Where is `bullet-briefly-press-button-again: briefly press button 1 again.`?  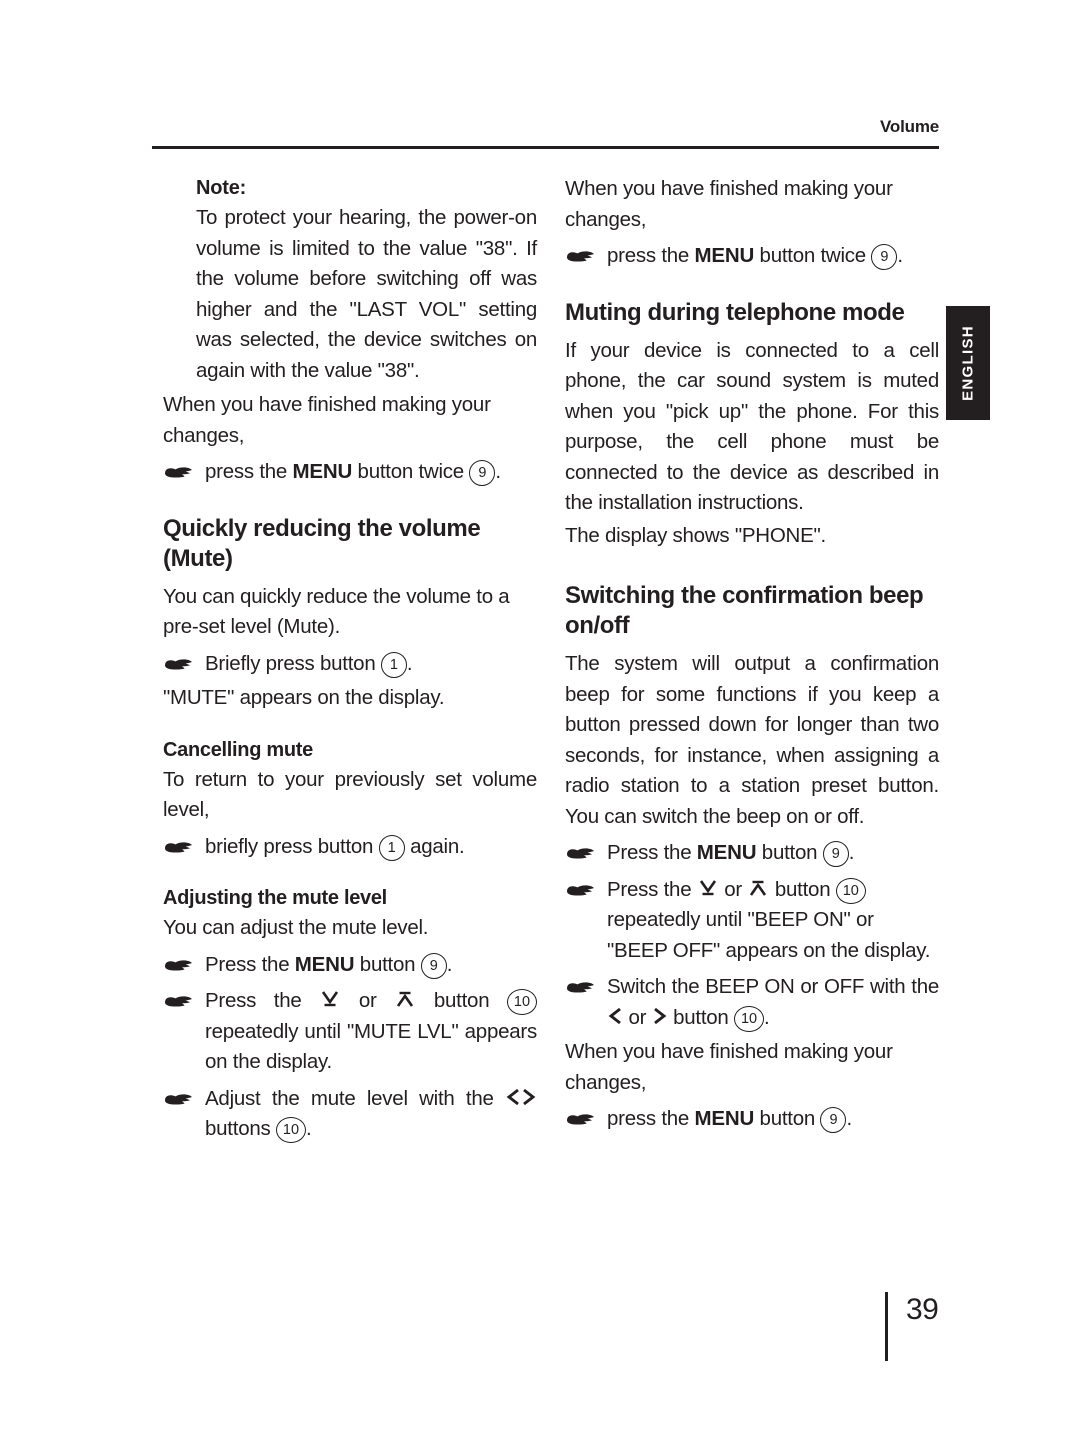
bullet-briefly-press-button-again: briefly press button 1 again. is located at coordinates (350, 847).